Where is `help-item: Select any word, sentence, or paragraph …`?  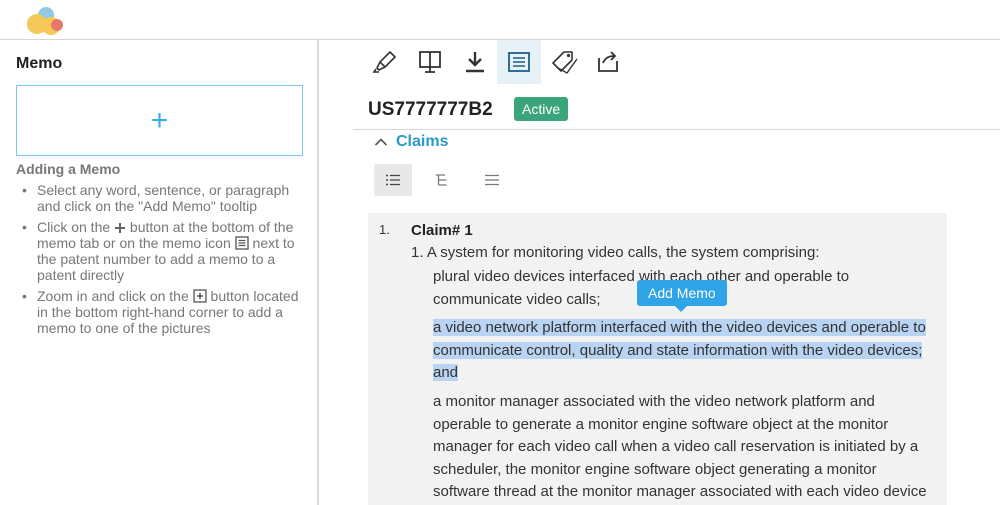
help-item: Select any word, sentence, or paragraph … is located at coordinates (162, 198).